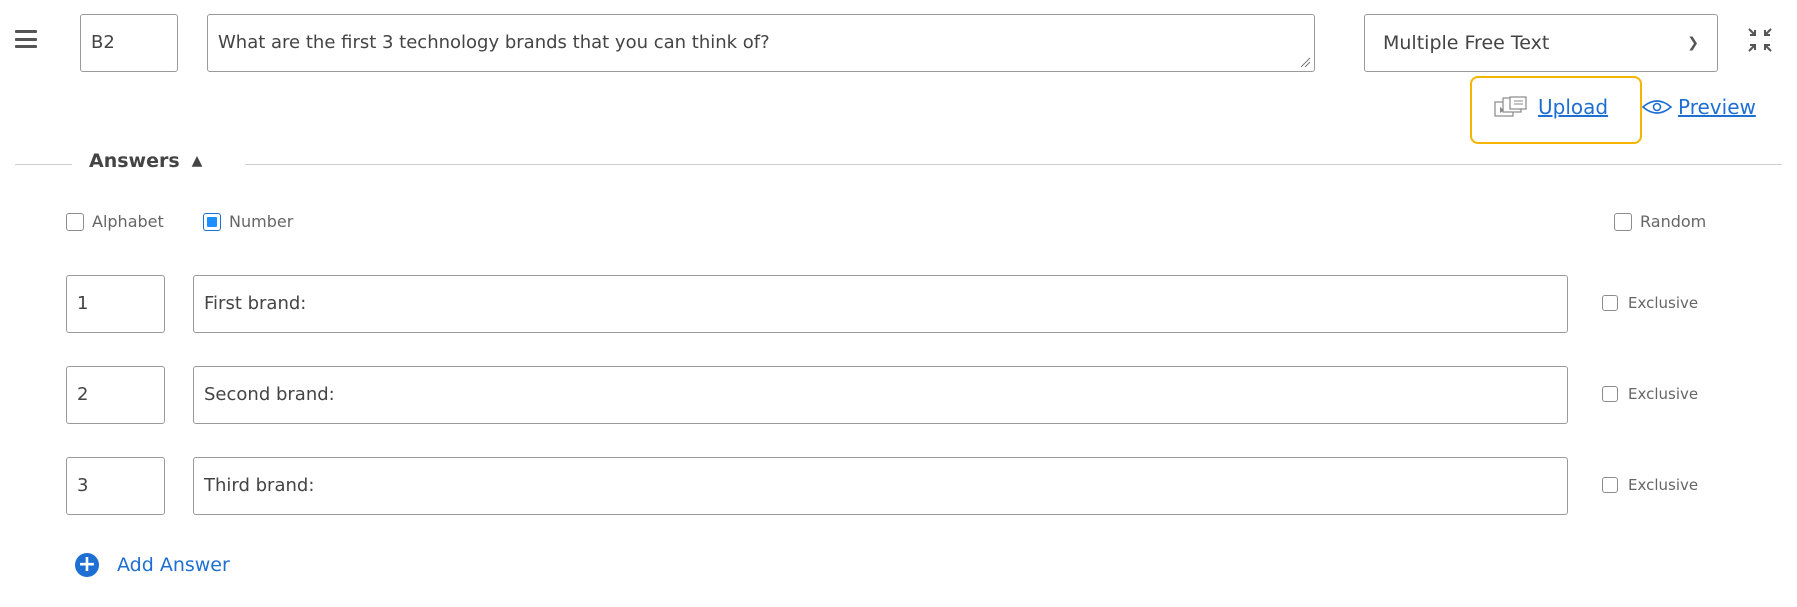  I want to click on divider-left, so click(43, 164).